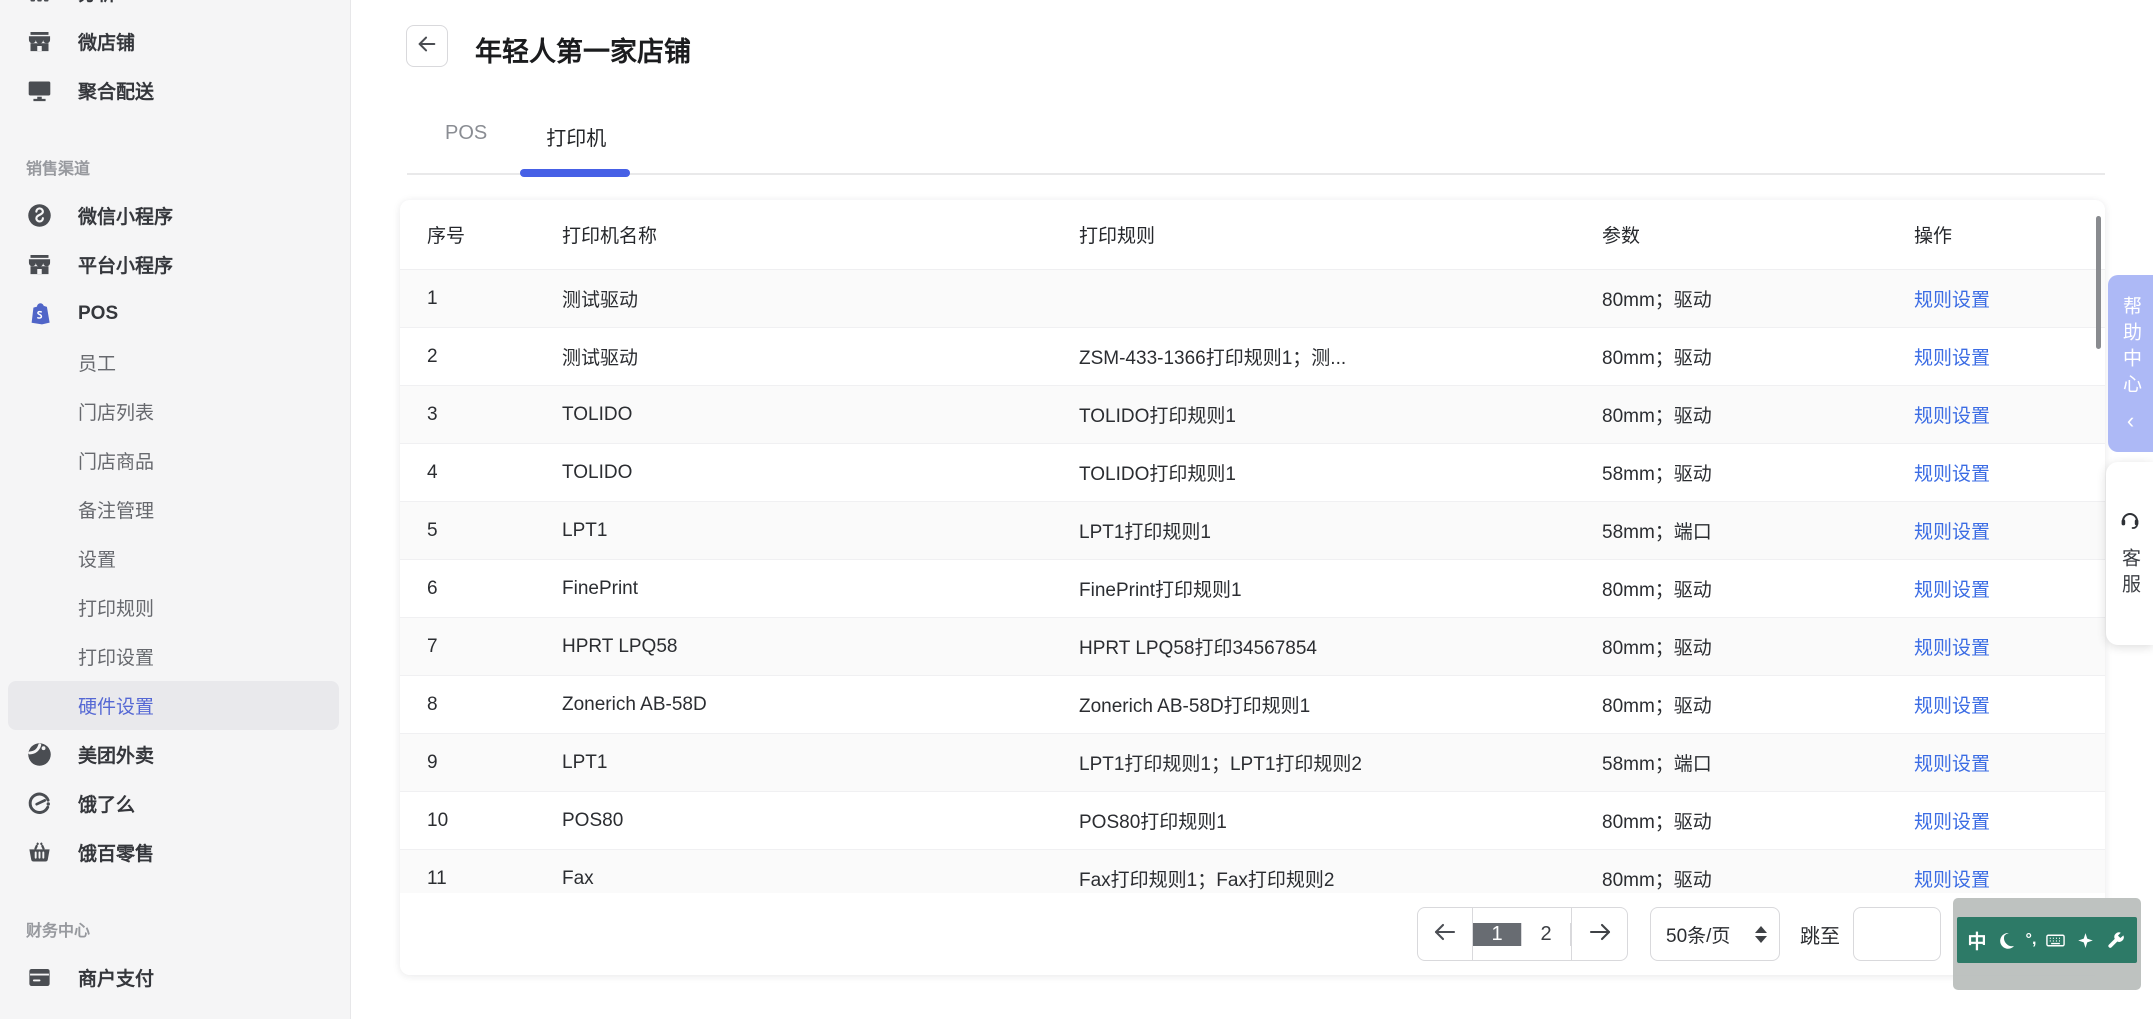 The height and width of the screenshot is (1019, 2153). I want to click on spinner-arrows-icon, so click(1761, 934).